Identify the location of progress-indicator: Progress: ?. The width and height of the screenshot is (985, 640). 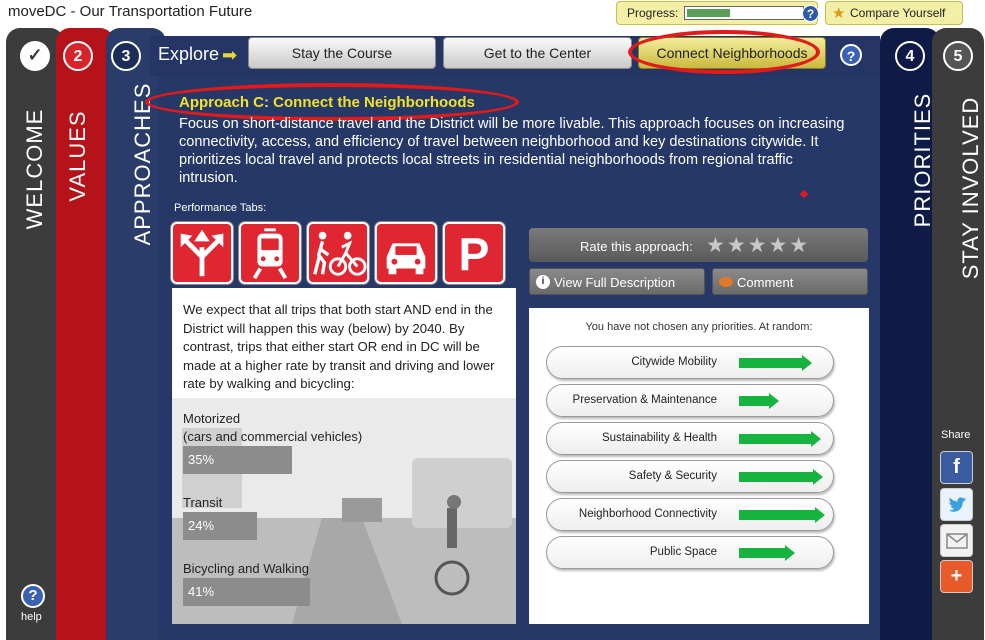
(717, 13).